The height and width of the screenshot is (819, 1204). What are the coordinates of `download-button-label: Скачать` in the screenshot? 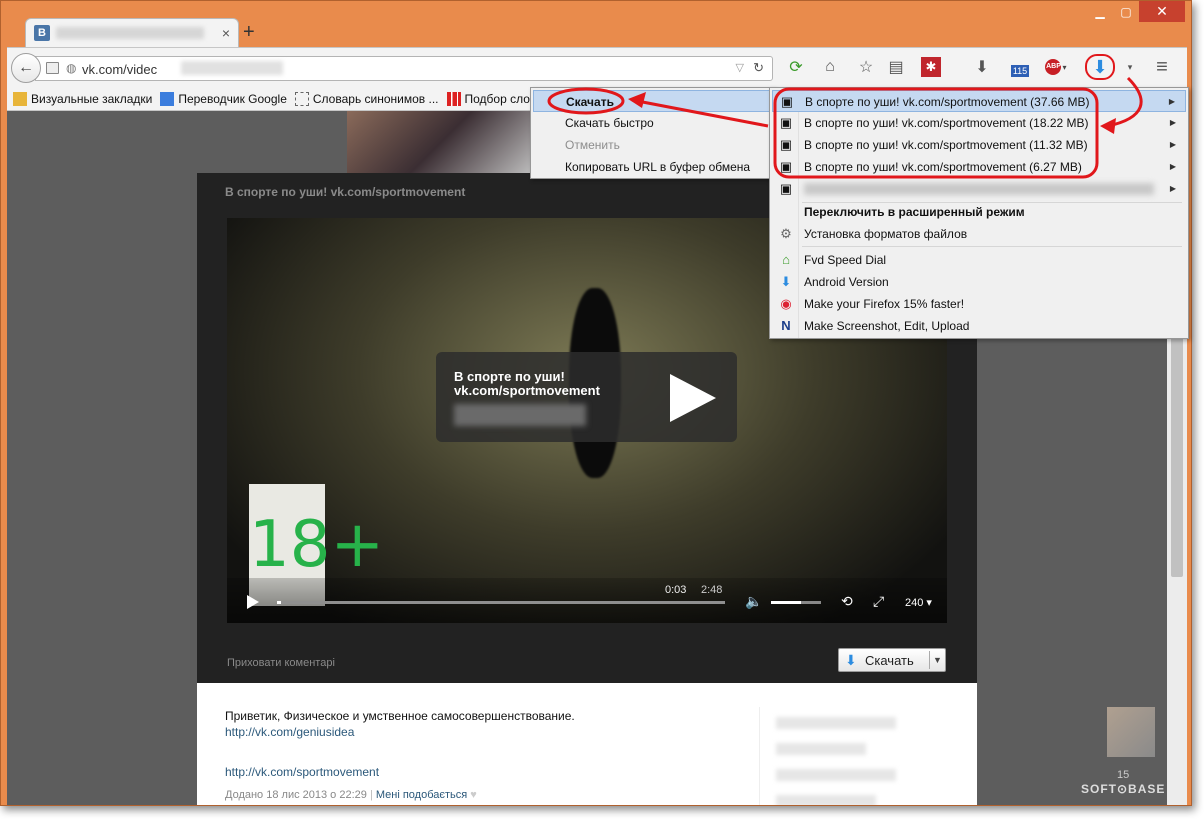 It's located at (889, 660).